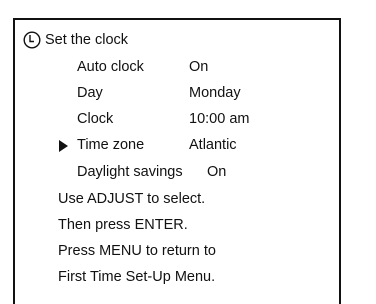 The image size is (376, 304). Describe the element at coordinates (123, 225) in the screenshot. I see `instruction-line: Then press ENTER.` at that location.